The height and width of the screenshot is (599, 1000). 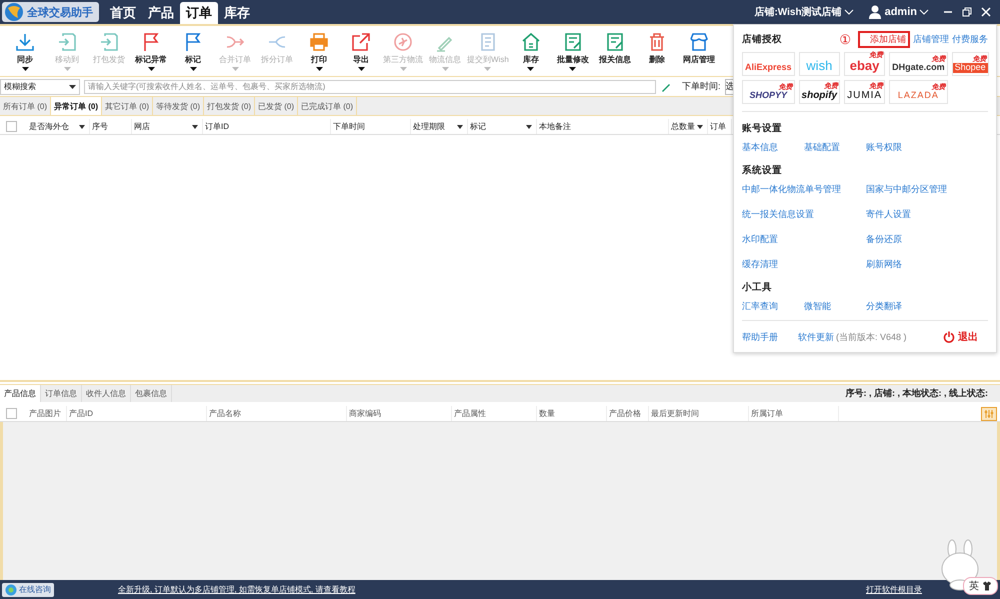 What do you see at coordinates (530, 42) in the screenshot?
I see `house-icon` at bounding box center [530, 42].